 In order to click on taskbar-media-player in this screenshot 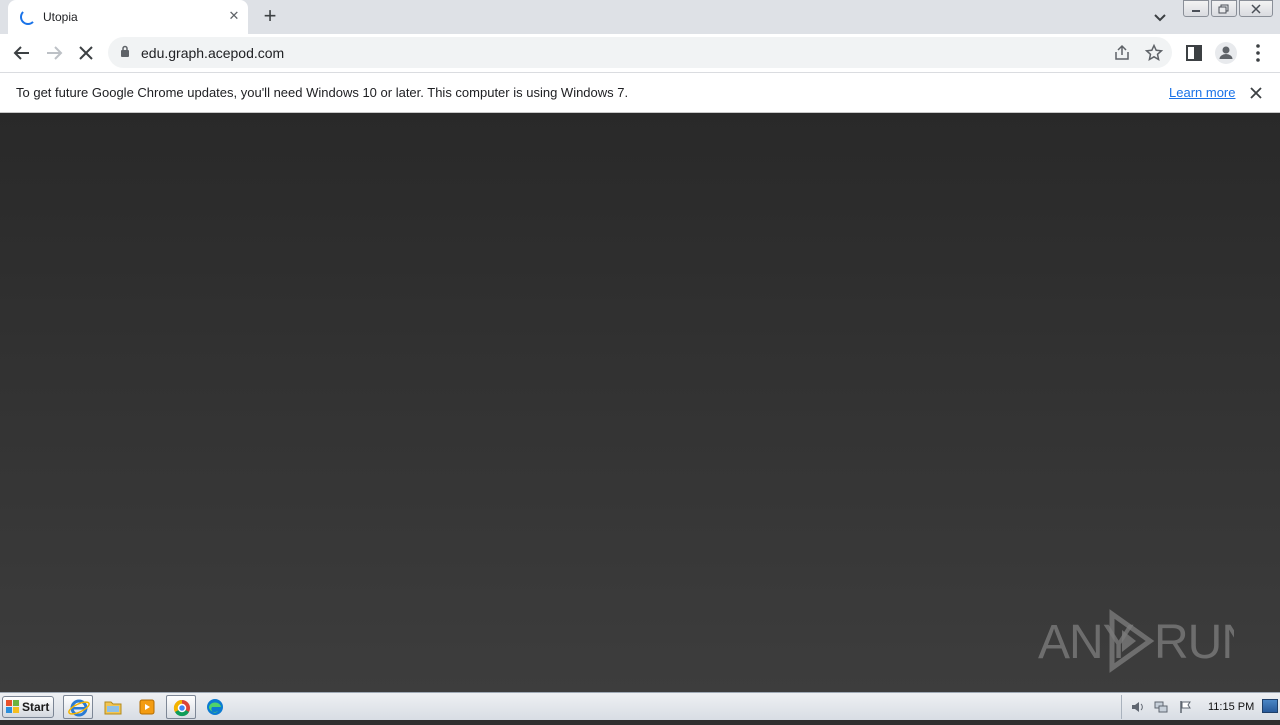, I will do `click(147, 707)`.